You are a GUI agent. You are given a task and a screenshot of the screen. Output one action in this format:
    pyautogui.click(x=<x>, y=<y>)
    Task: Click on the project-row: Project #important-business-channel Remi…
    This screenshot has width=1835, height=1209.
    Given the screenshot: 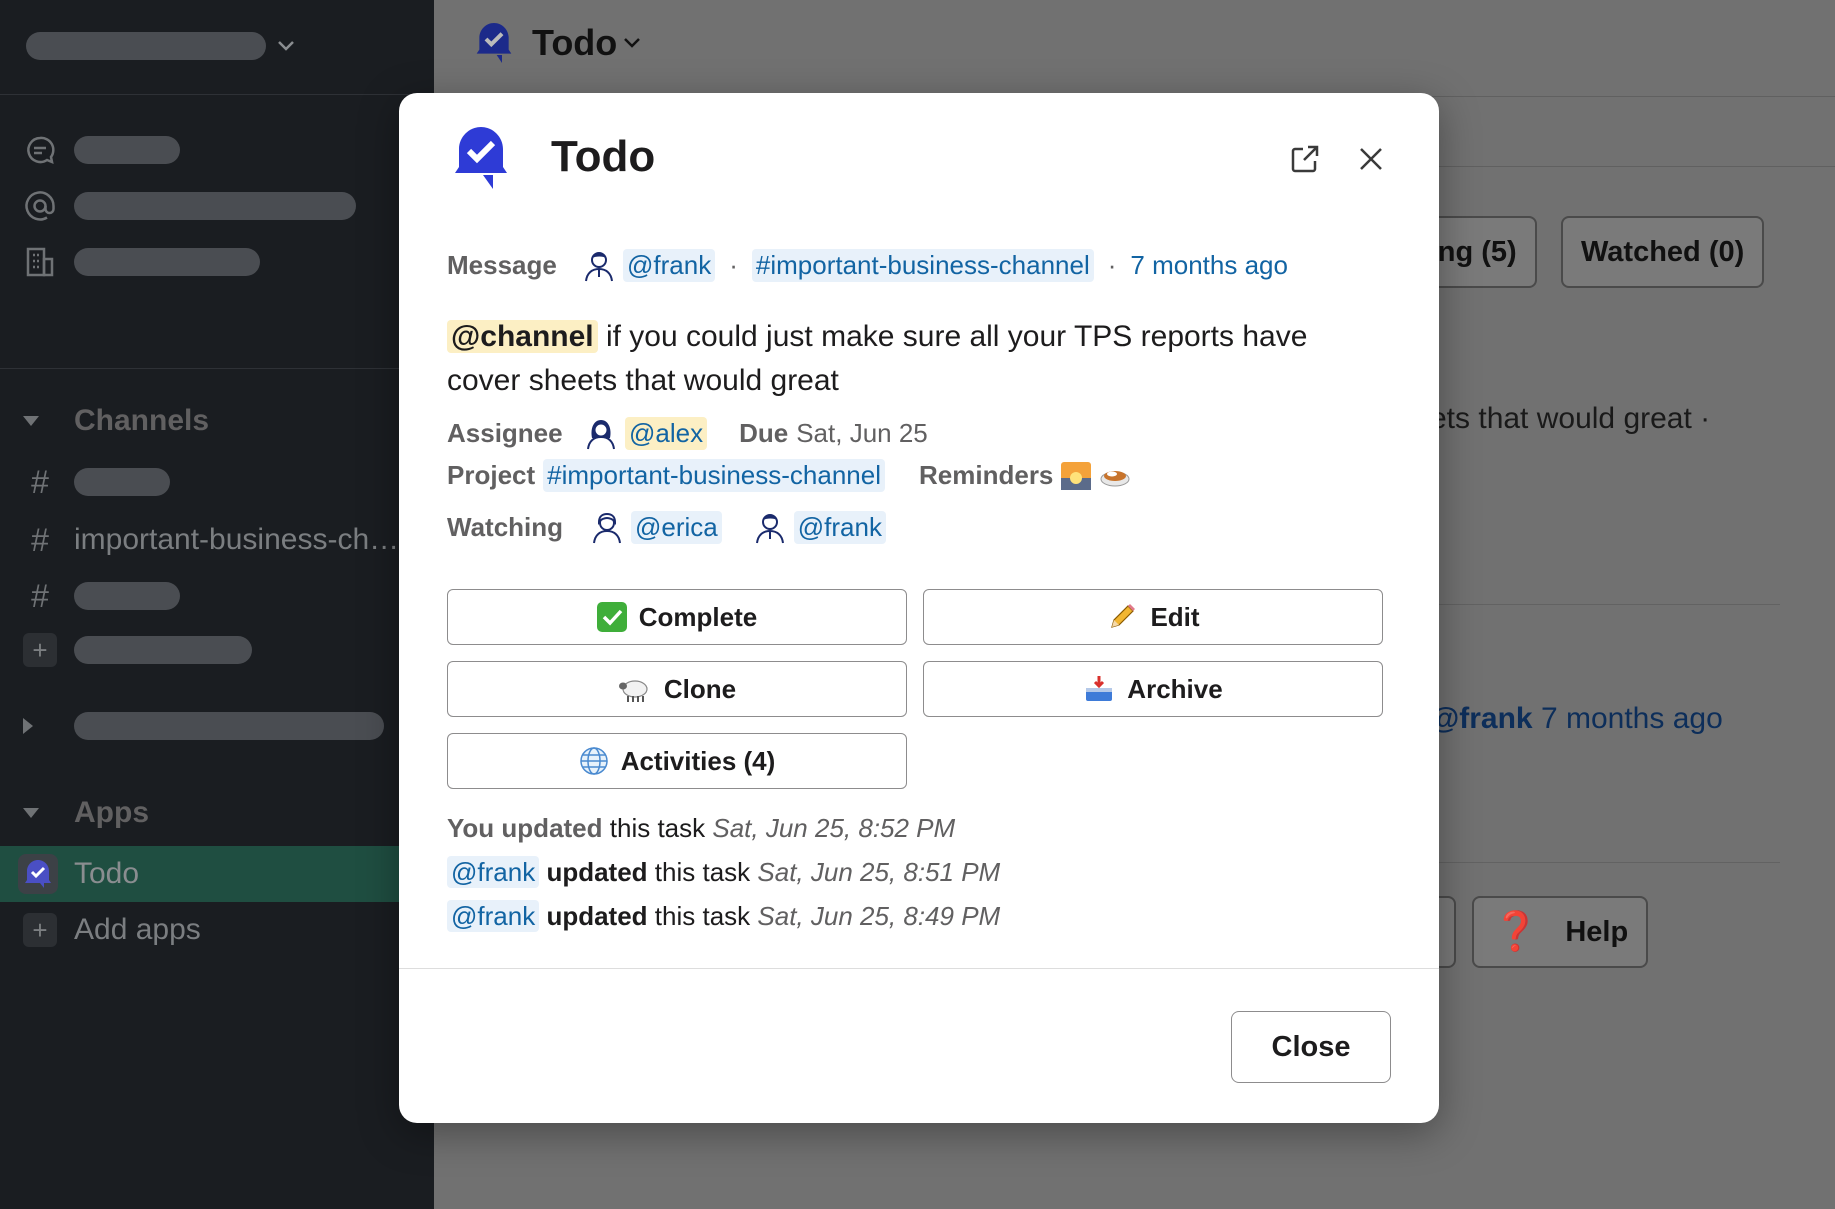 What is the action you would take?
    pyautogui.click(x=789, y=475)
    